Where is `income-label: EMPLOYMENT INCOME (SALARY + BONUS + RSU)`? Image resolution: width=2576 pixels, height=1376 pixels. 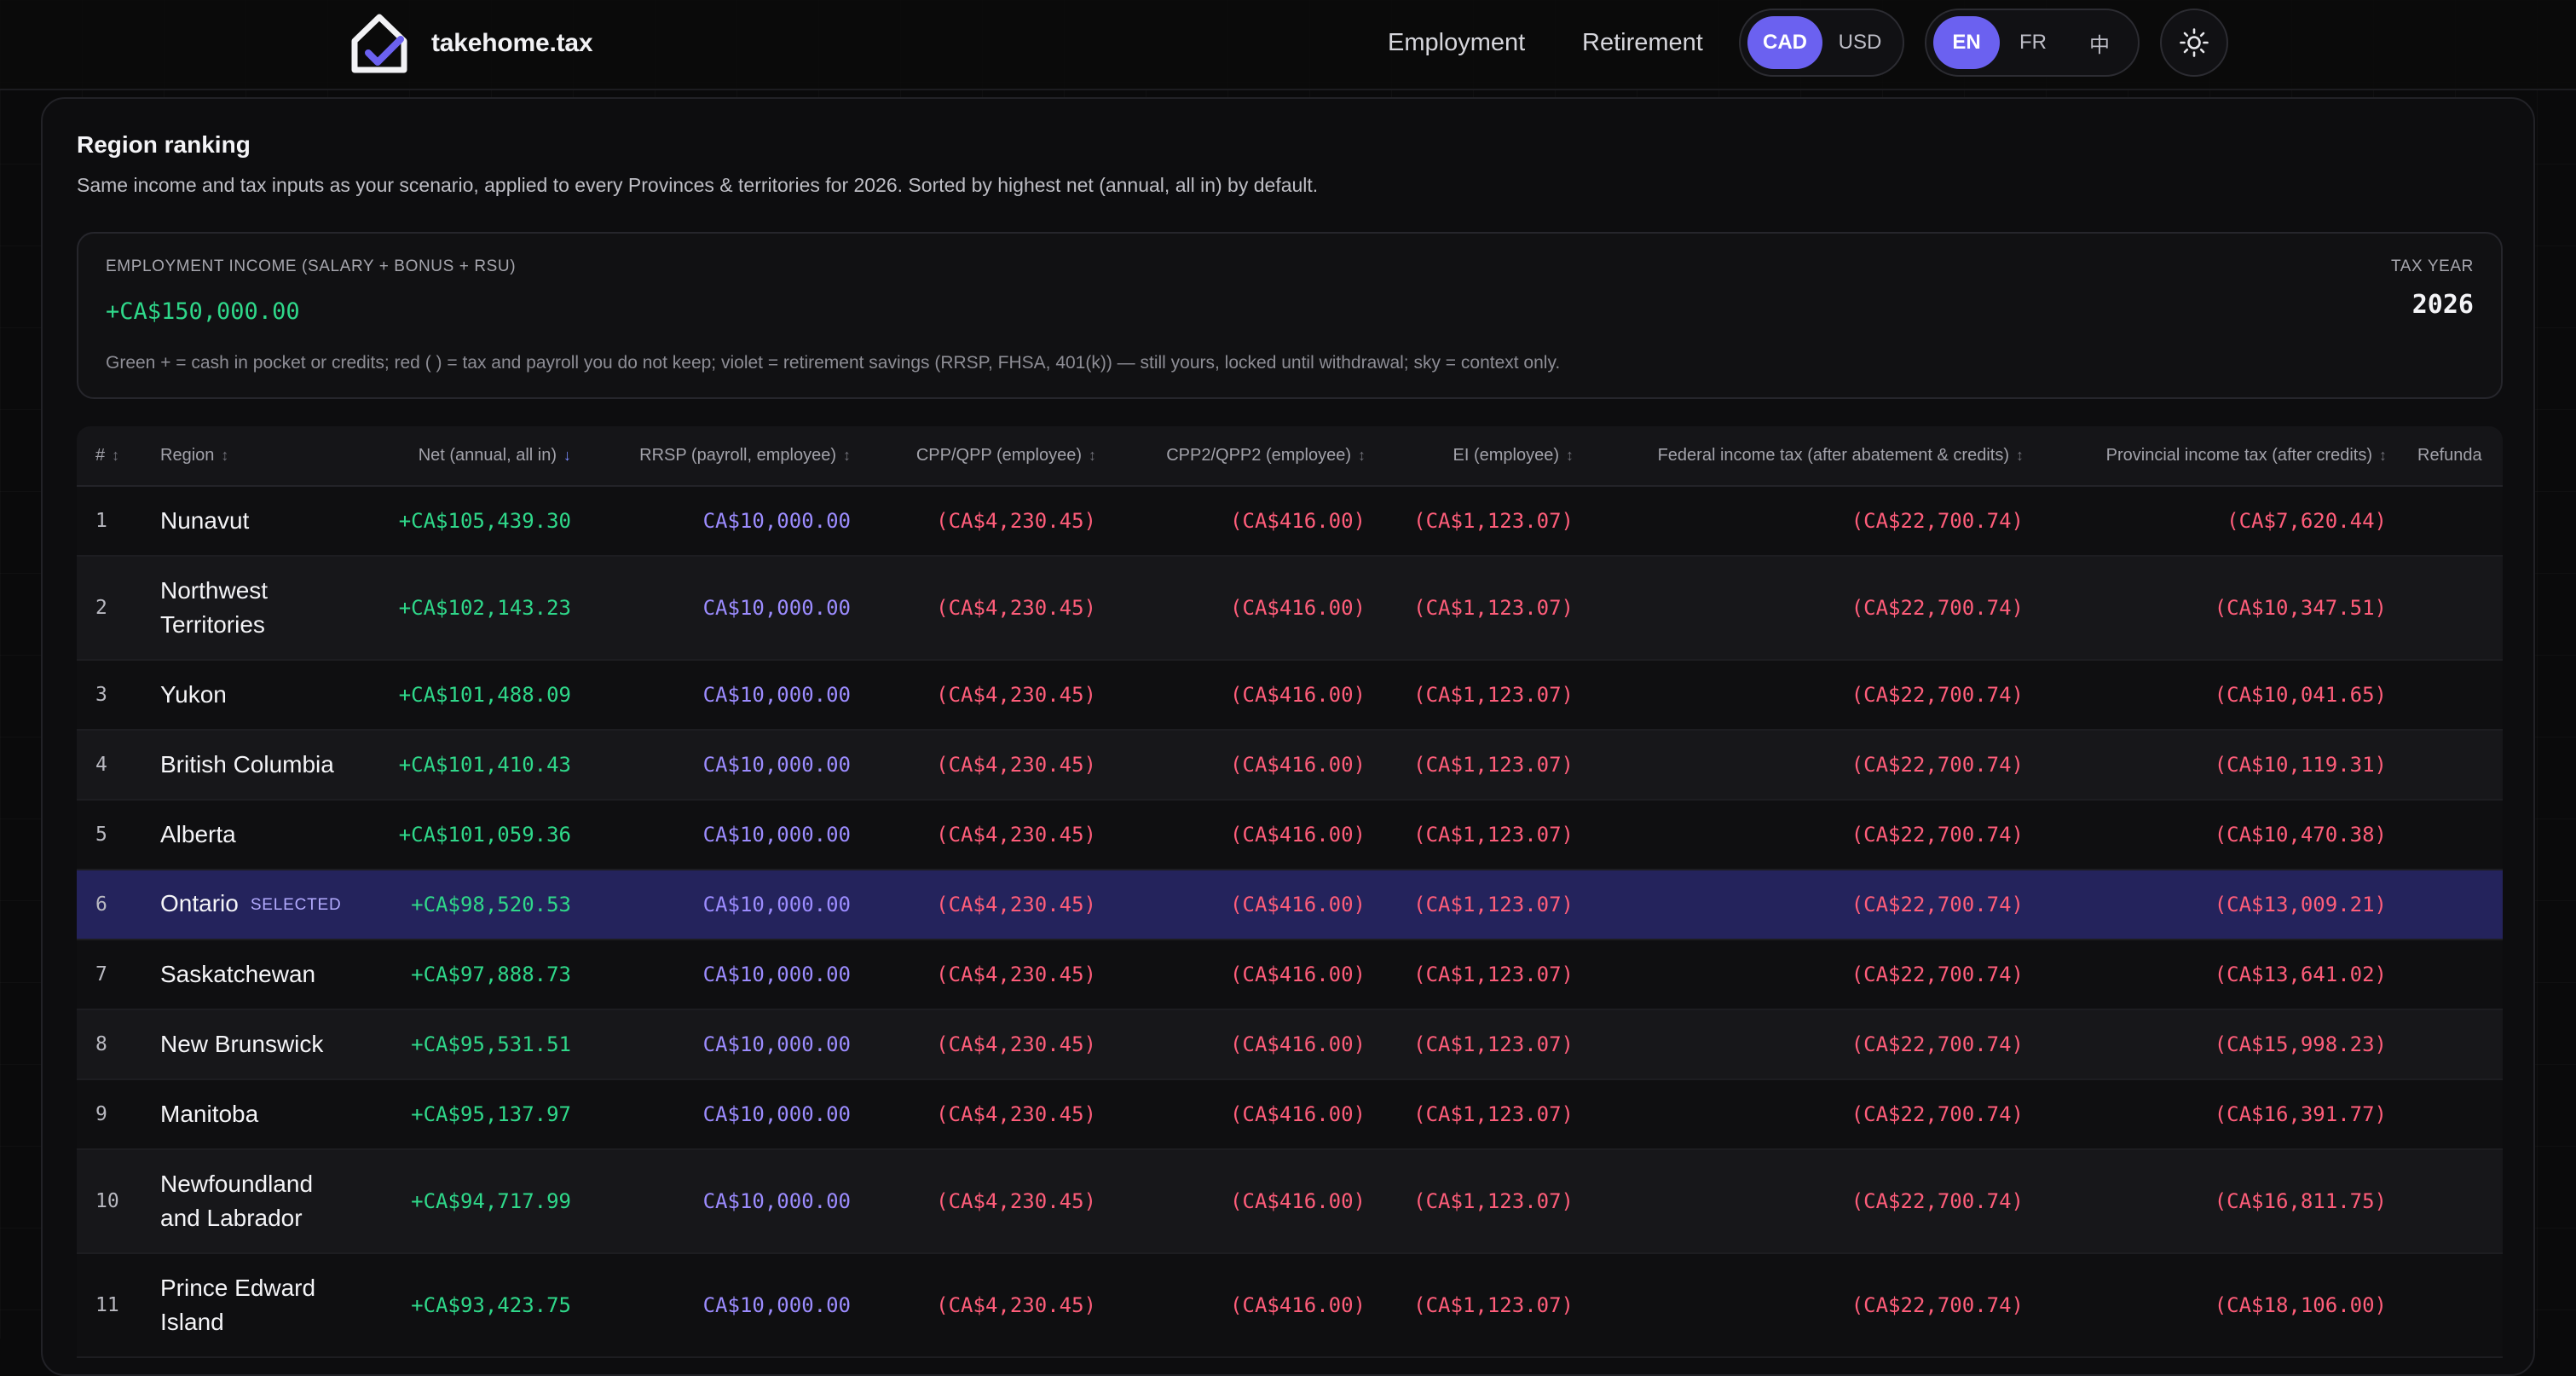
income-label: EMPLOYMENT INCOME (SALARY + BONUS + RSU) is located at coordinates (311, 266).